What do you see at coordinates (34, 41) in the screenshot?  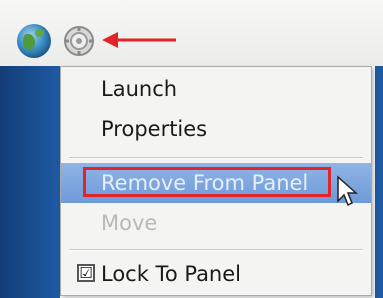 I see `globe-icon` at bounding box center [34, 41].